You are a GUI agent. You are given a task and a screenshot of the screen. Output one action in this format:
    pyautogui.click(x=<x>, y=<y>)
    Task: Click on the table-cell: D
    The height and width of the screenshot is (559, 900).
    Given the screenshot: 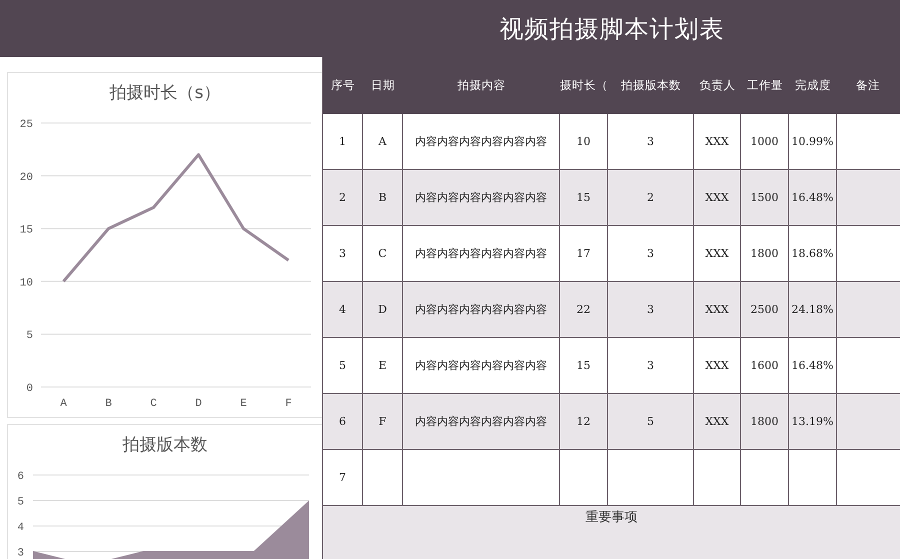 What is the action you would take?
    pyautogui.click(x=383, y=309)
    